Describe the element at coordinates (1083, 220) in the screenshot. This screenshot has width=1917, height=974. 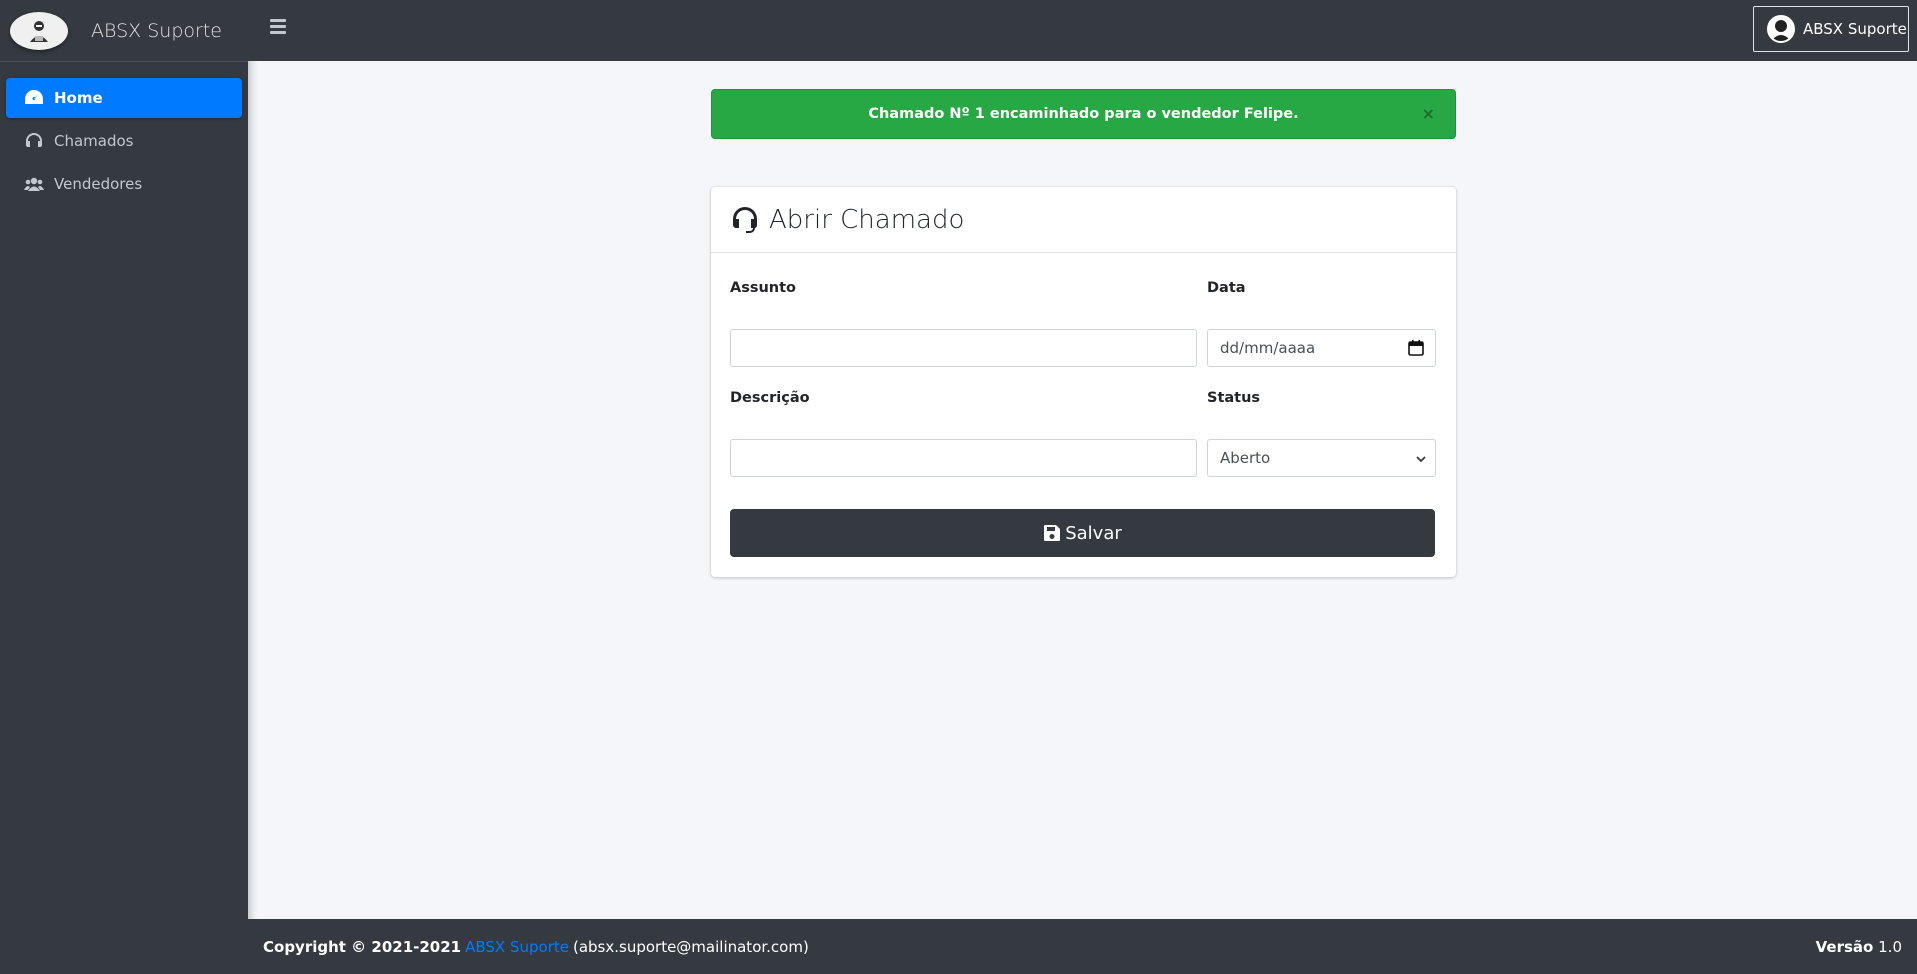
I see `card-header: Abrir Chamado` at that location.